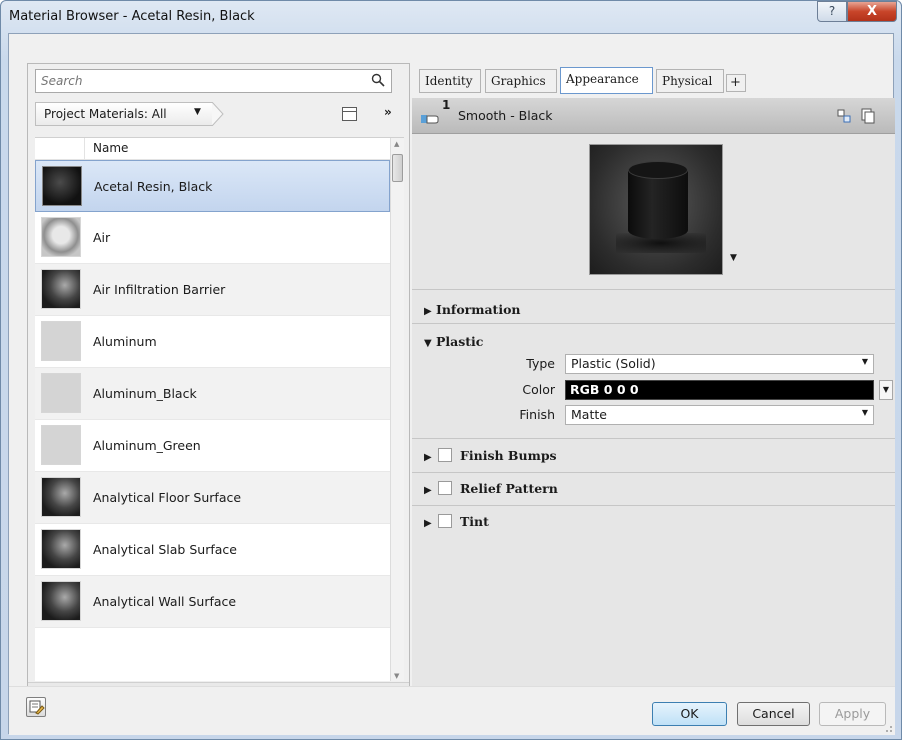 This screenshot has width=902, height=740. What do you see at coordinates (452, 710) in the screenshot?
I see `dialog-footer: OK Cancel Apply` at bounding box center [452, 710].